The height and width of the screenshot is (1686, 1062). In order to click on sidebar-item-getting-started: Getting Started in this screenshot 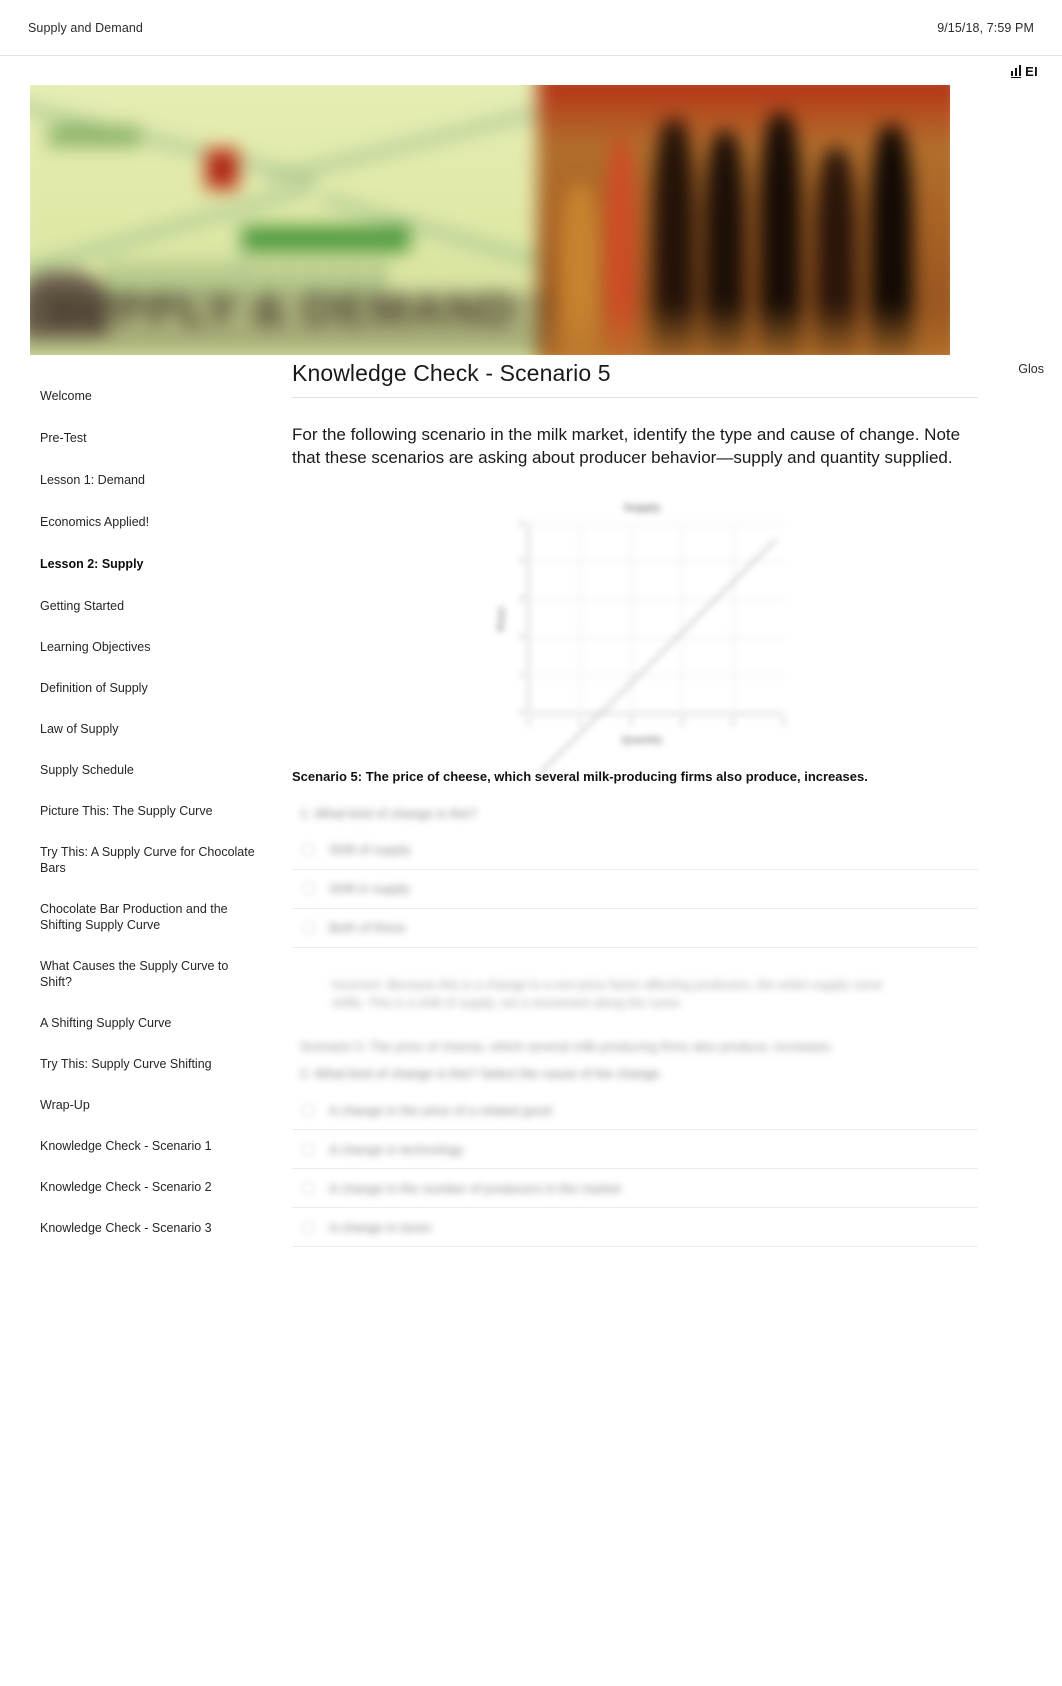, I will do `click(147, 606)`.